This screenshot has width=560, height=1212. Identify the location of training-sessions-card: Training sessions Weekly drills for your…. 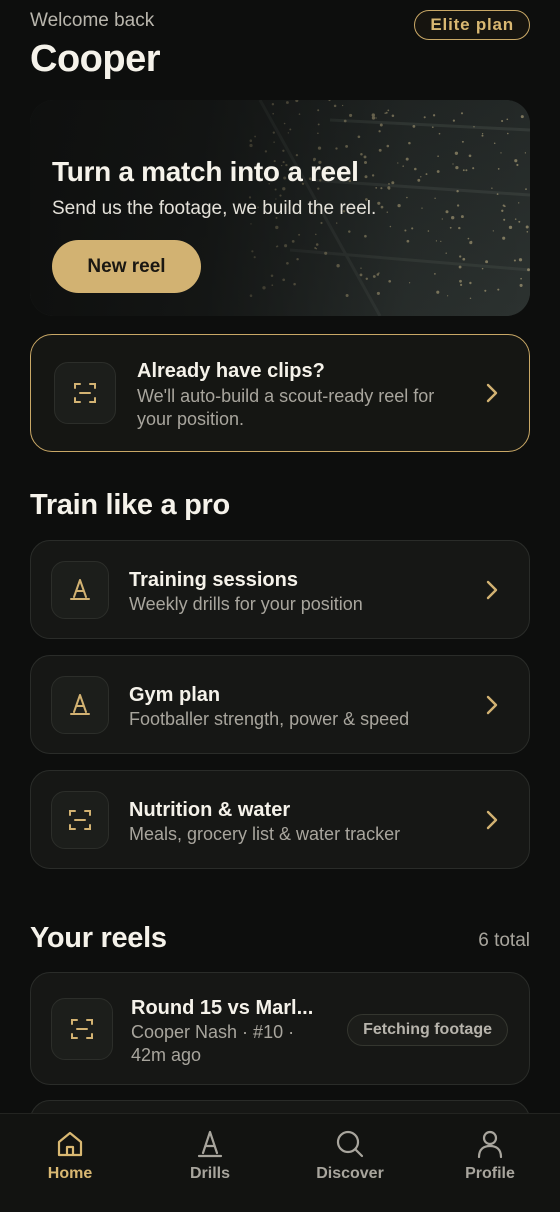
(280, 589).